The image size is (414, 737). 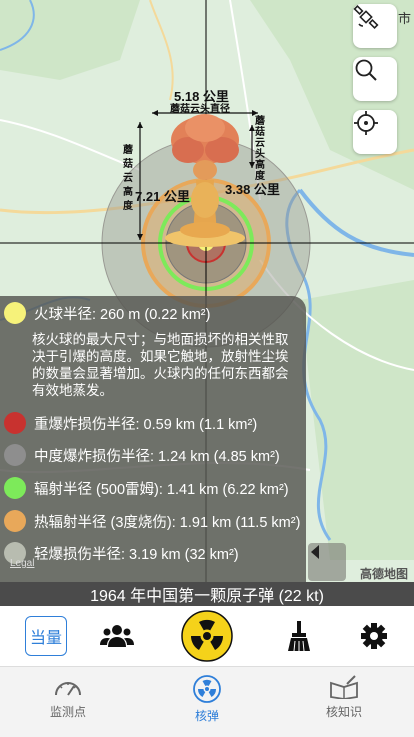 I want to click on search-button, so click(x=375, y=79).